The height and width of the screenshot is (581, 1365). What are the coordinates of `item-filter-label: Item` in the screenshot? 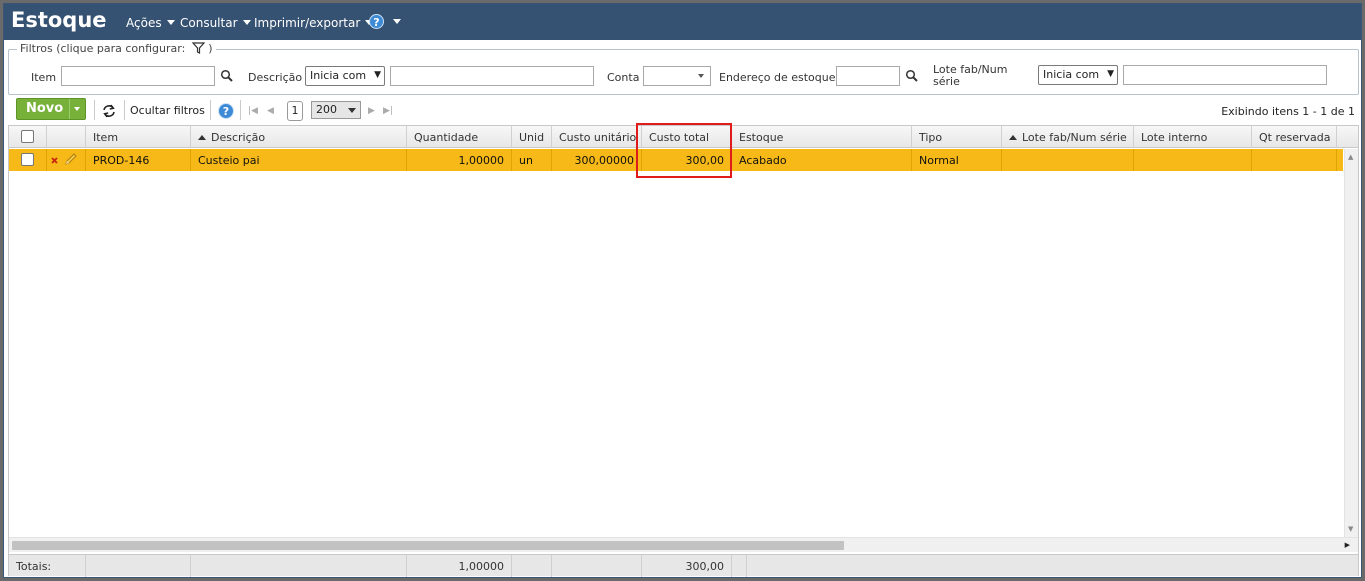 It's located at (44, 77).